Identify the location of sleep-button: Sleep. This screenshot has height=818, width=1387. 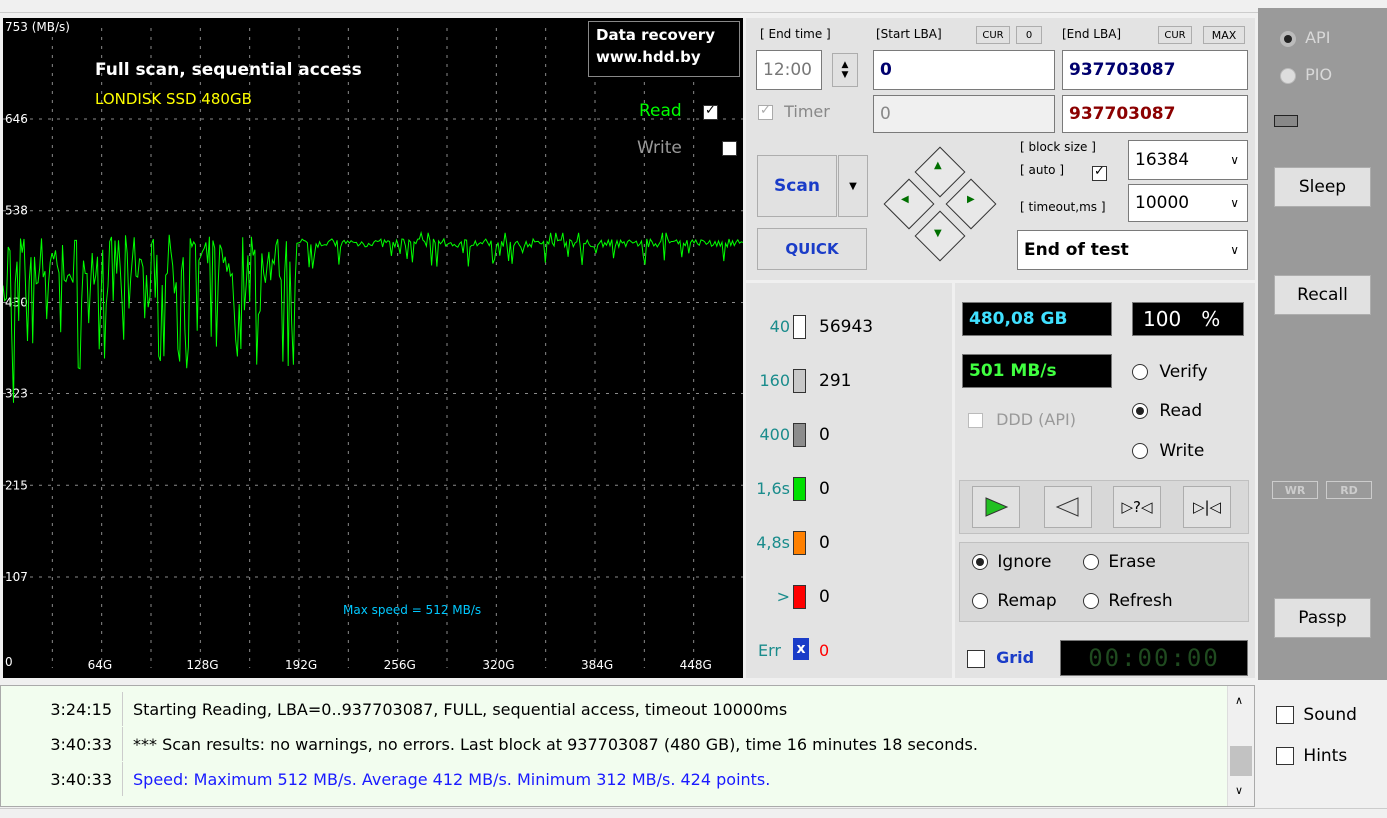
(1322, 187).